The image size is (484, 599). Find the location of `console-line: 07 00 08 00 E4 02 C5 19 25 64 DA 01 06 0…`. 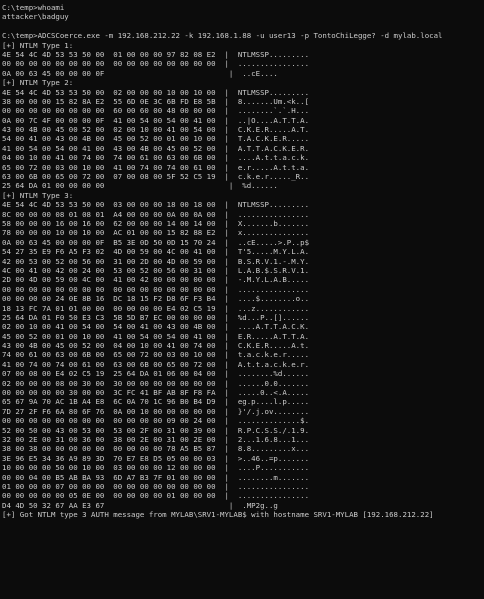

console-line: 07 00 08 00 E4 02 C5 19 25 64 DA 01 06 0… is located at coordinates (156, 374).